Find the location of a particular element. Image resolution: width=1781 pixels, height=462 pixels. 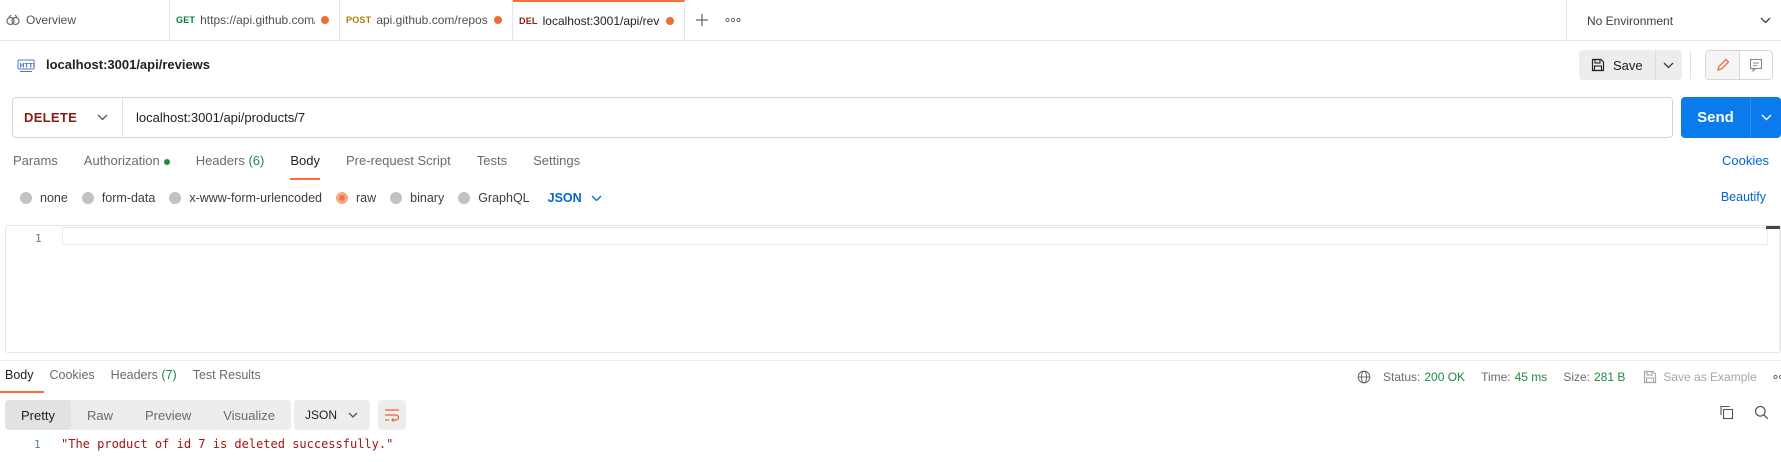

editor-scrollbar-track is located at coordinates (1779, 289).